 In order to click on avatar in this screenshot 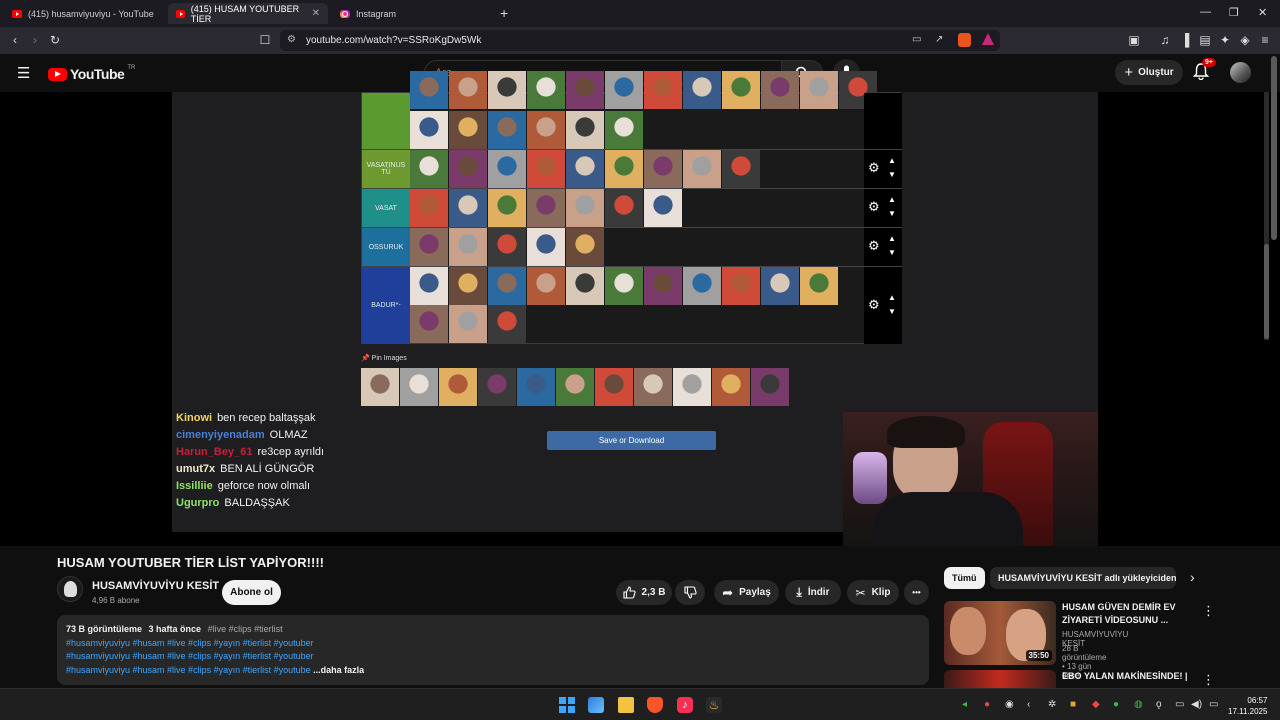, I will do `click(1240, 72)`.